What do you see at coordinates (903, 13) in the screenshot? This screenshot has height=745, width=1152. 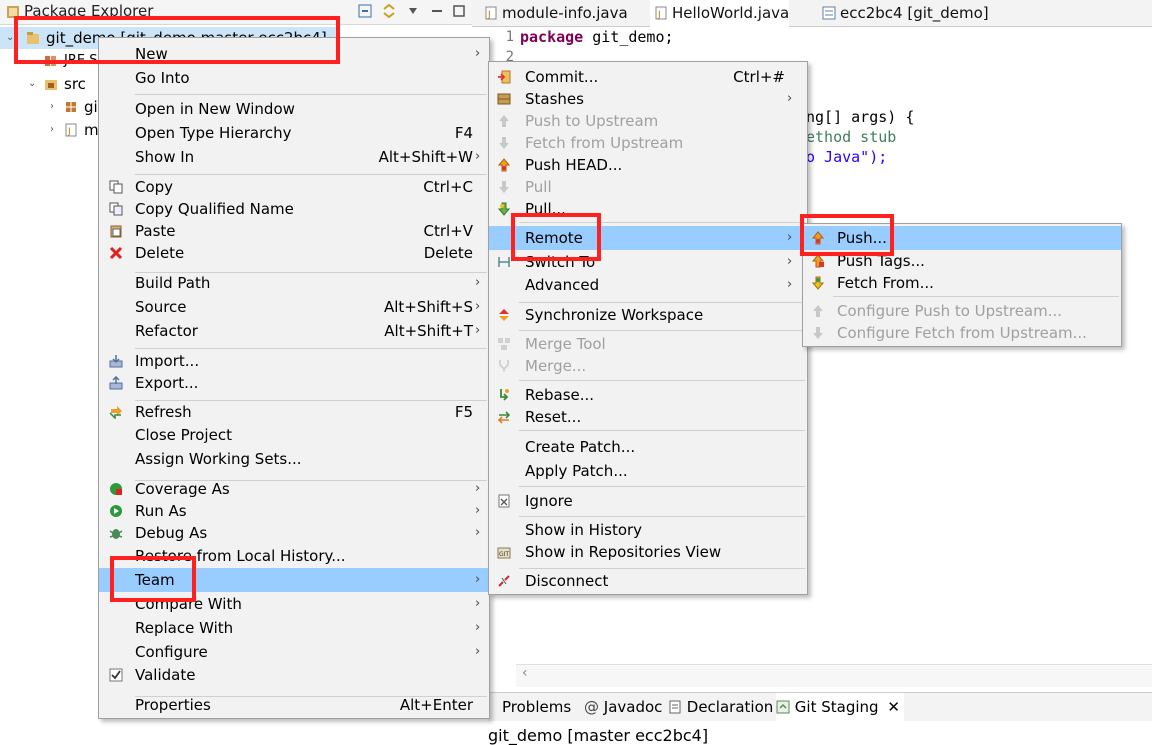 I see `tab-commit: ecc2bc4 [git_demo]` at bounding box center [903, 13].